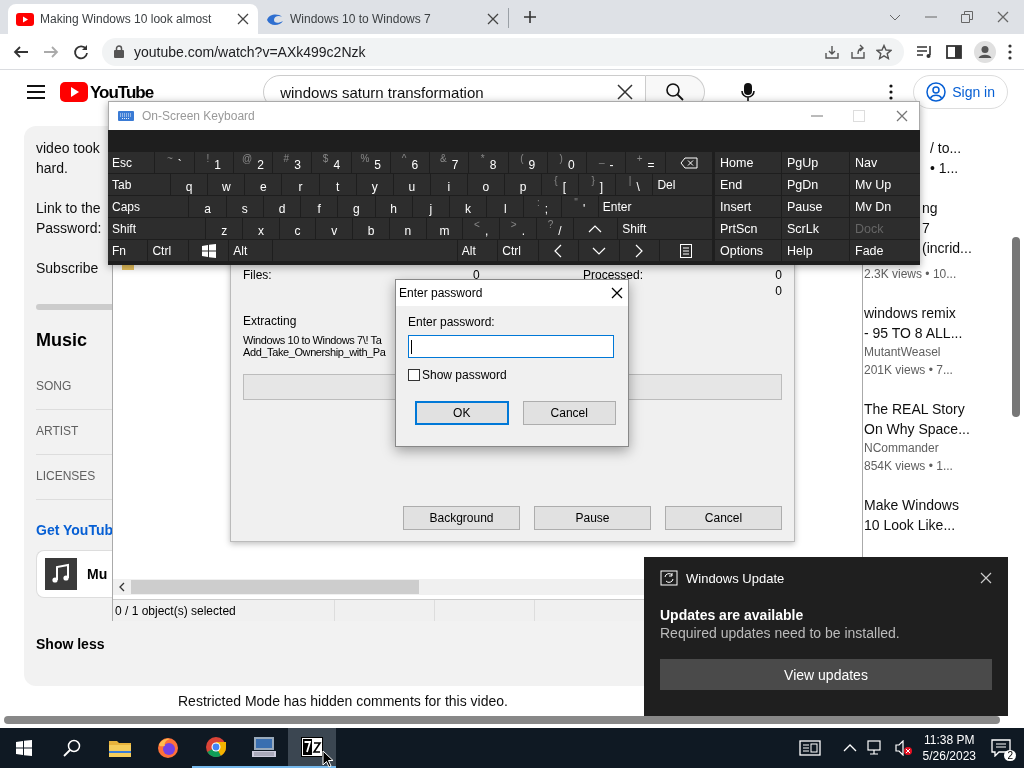 This screenshot has width=1024, height=768. What do you see at coordinates (518, 228) in the screenshot?
I see `keyboard-key: > .` at bounding box center [518, 228].